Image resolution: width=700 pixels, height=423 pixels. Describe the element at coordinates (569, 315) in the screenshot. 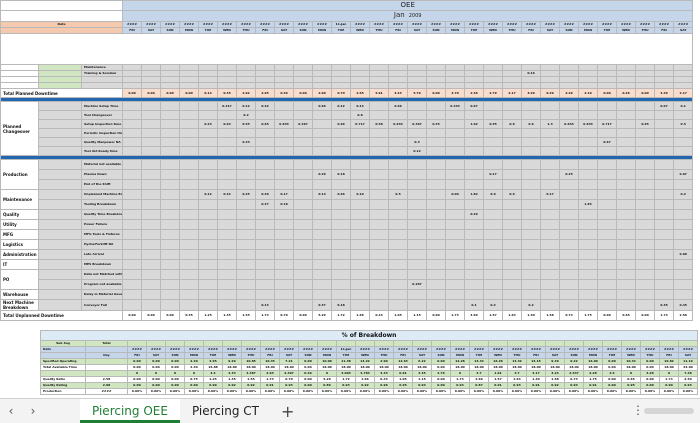

I see `total-unplanned-value: 0.74` at that location.